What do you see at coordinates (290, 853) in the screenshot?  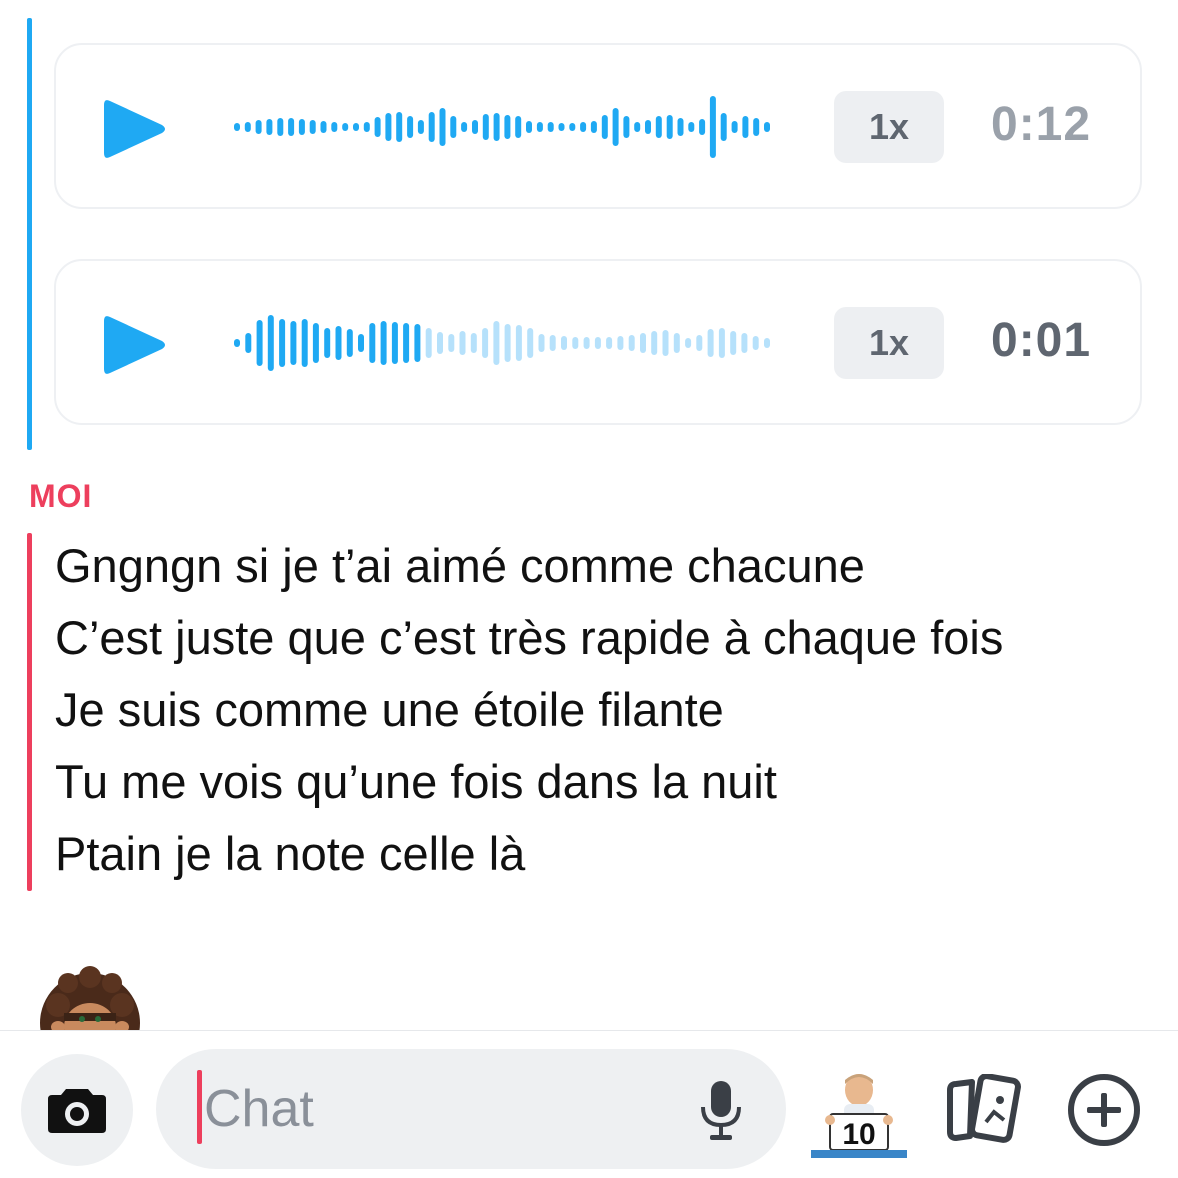 I see `message-line: Ptain je la note celle là` at bounding box center [290, 853].